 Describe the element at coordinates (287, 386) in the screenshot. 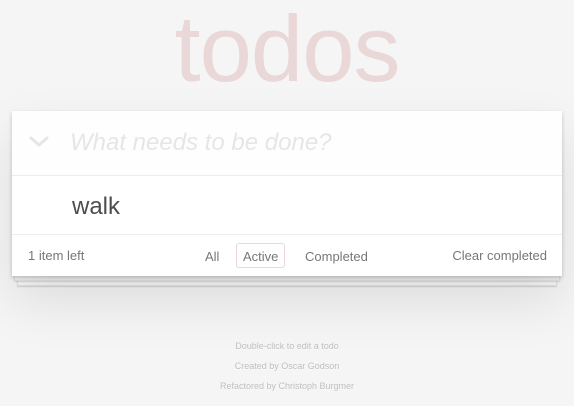

I see `info-refactored-by: Refactored by Christoph Burgmer` at that location.